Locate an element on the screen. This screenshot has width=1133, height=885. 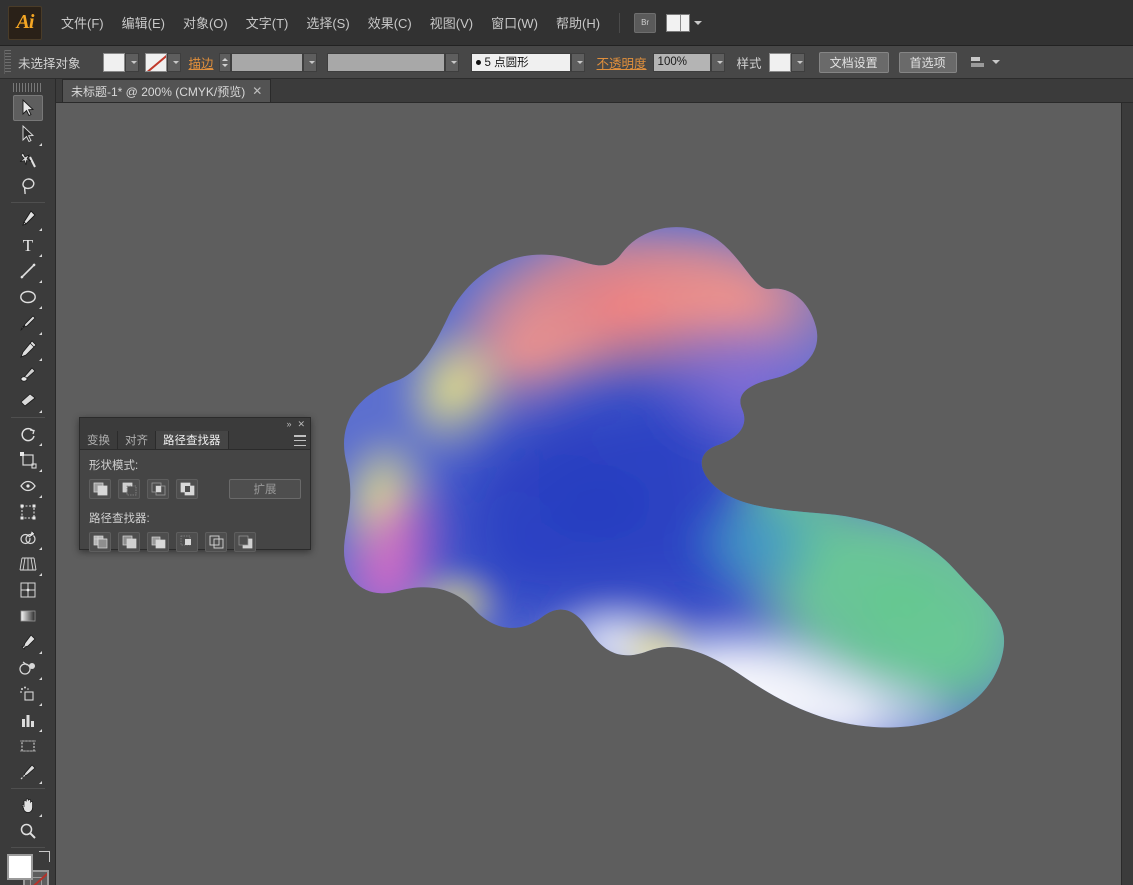
opacity-input: 100% is located at coordinates (681, 62).